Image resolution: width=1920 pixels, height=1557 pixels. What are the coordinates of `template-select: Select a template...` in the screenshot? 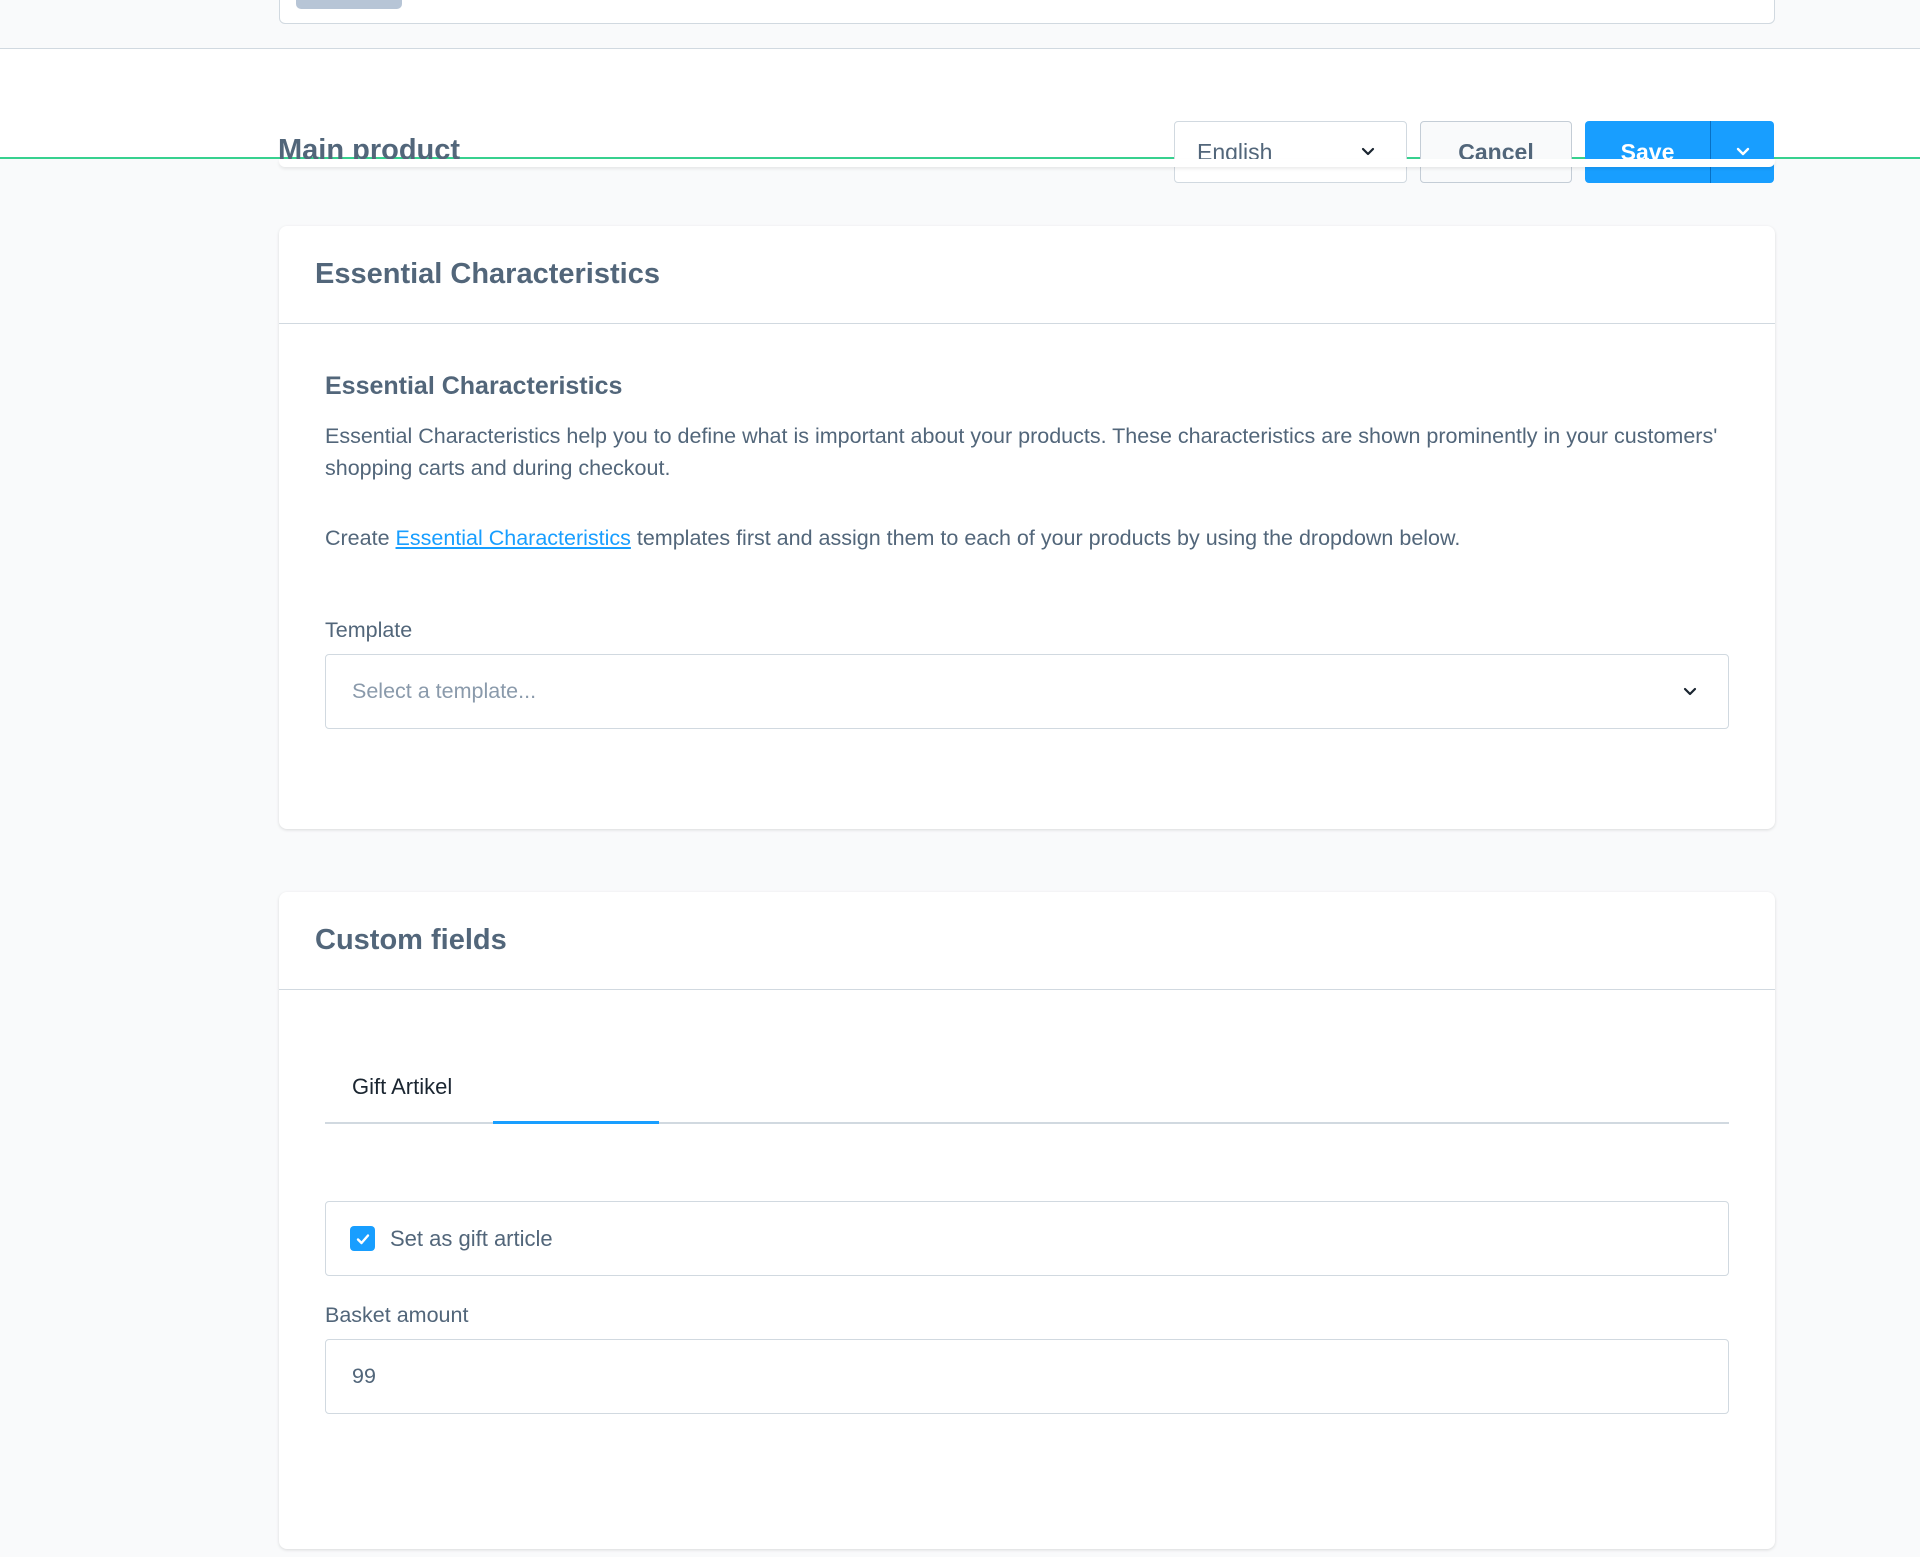 It's located at (1027, 691).